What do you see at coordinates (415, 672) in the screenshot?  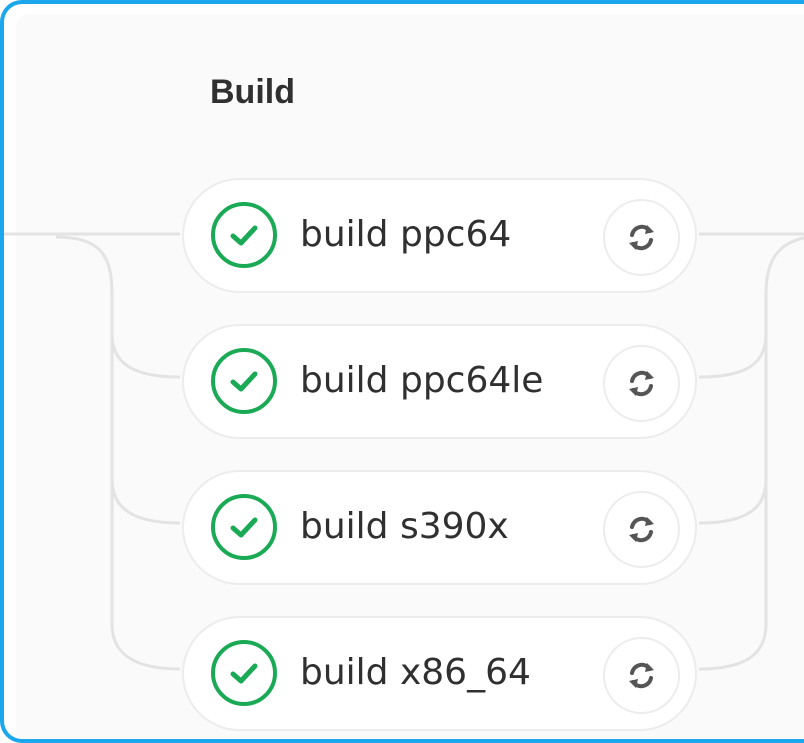 I see `job-name: build x86_64` at bounding box center [415, 672].